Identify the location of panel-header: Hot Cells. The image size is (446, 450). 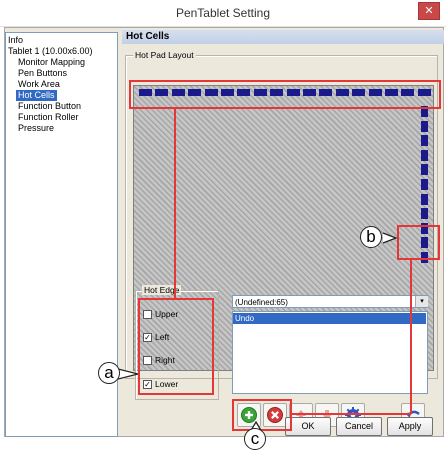
(283, 37).